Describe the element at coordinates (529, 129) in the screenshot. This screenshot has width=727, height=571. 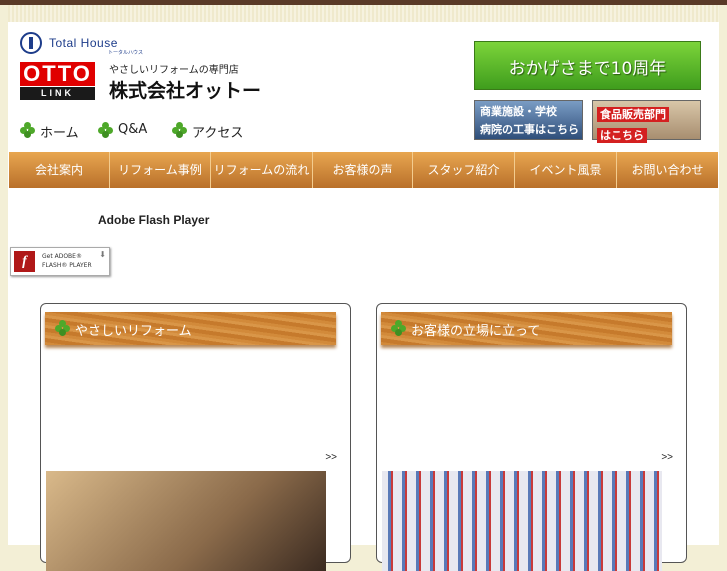
I see `commercial-banner-line2: 病院の工事はこちら` at that location.